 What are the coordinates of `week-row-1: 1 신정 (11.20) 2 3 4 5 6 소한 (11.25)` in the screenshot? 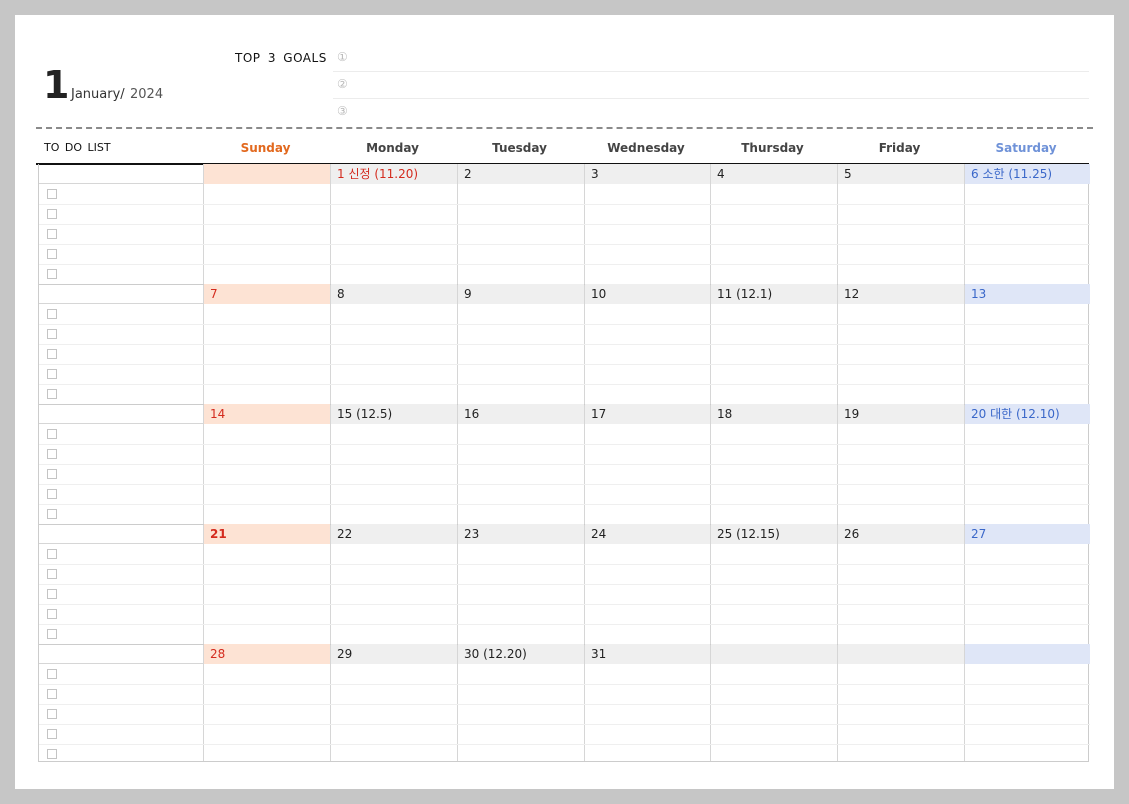 It's located at (564, 224).